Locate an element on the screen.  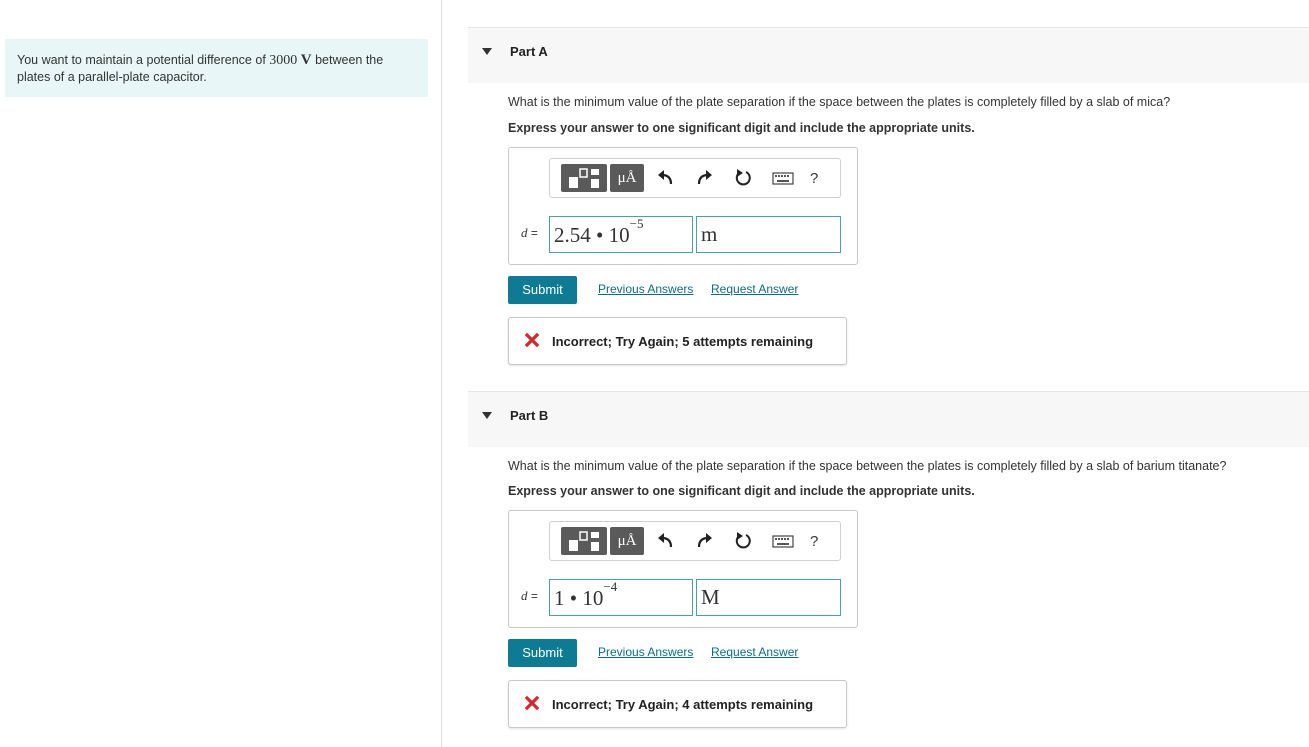
part-a-previous-answers-link: Previous Answers is located at coordinates (645, 289).